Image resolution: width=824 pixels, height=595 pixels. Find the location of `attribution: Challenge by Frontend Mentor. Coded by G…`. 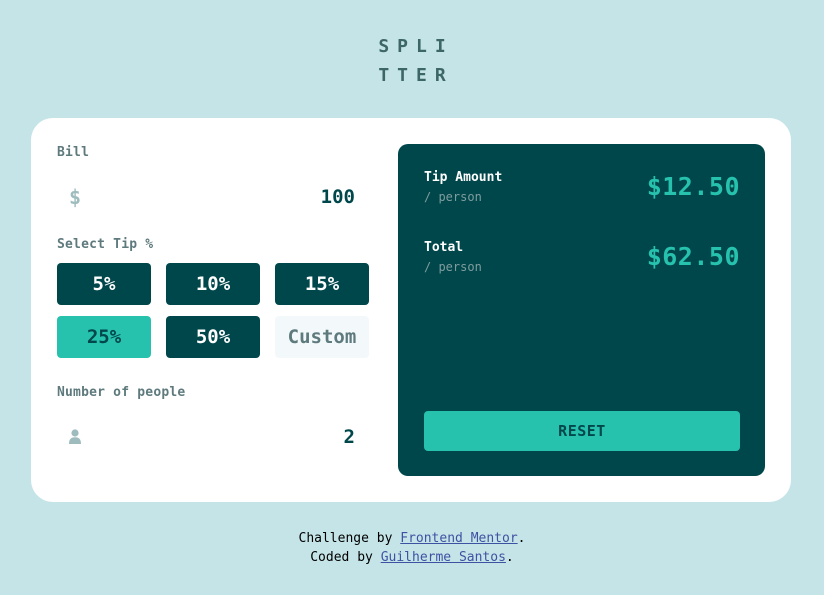

attribution: Challenge by Frontend Mentor. Coded by G… is located at coordinates (412, 548).